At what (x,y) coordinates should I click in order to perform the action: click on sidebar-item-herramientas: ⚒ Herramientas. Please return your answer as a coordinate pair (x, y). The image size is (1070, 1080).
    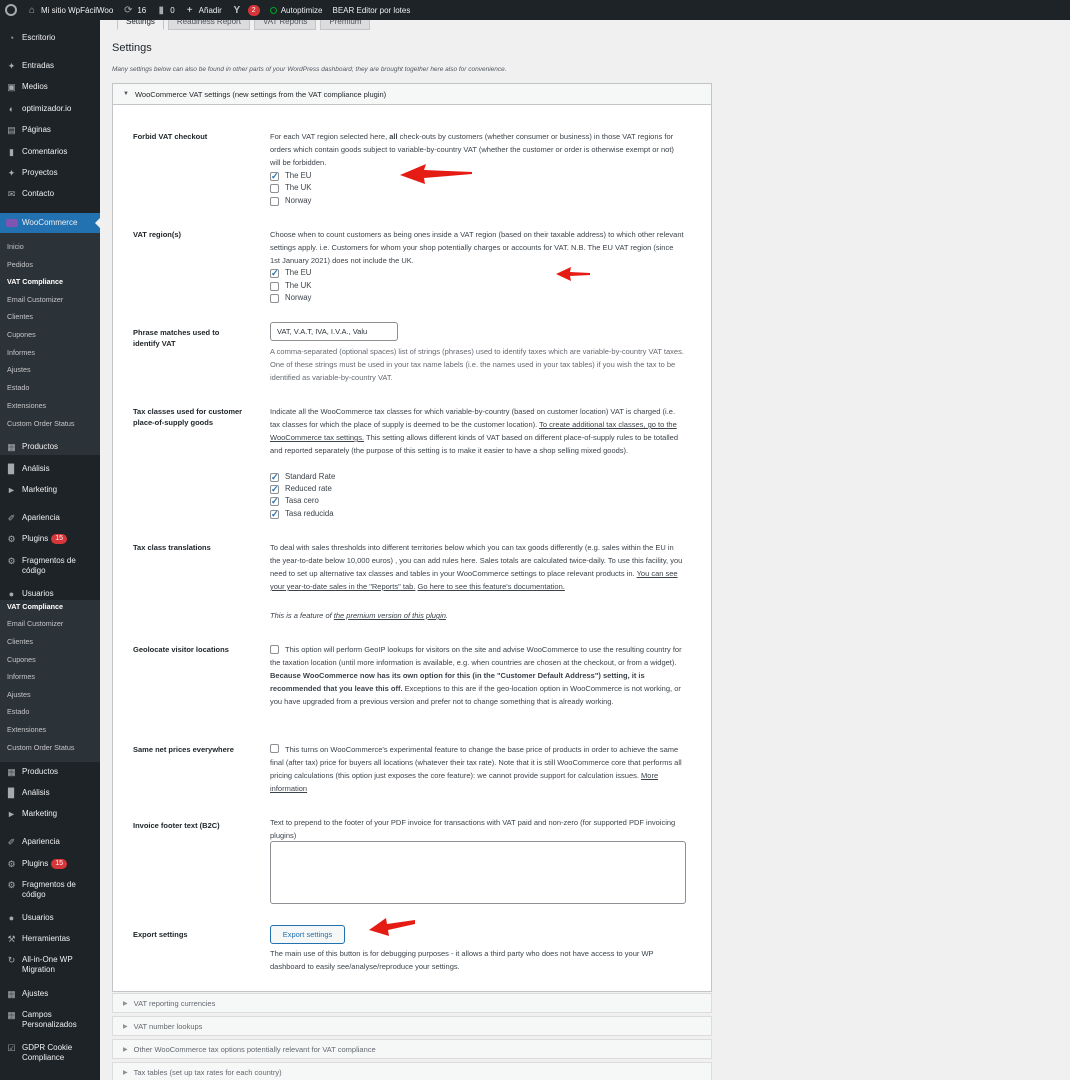
    Looking at the image, I should click on (50, 939).